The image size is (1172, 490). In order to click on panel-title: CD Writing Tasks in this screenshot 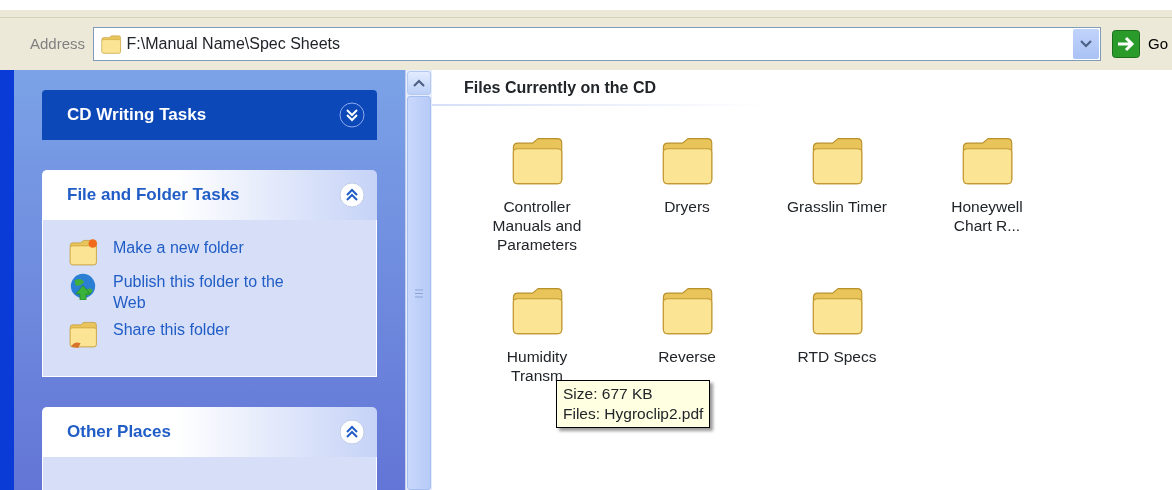, I will do `click(137, 115)`.